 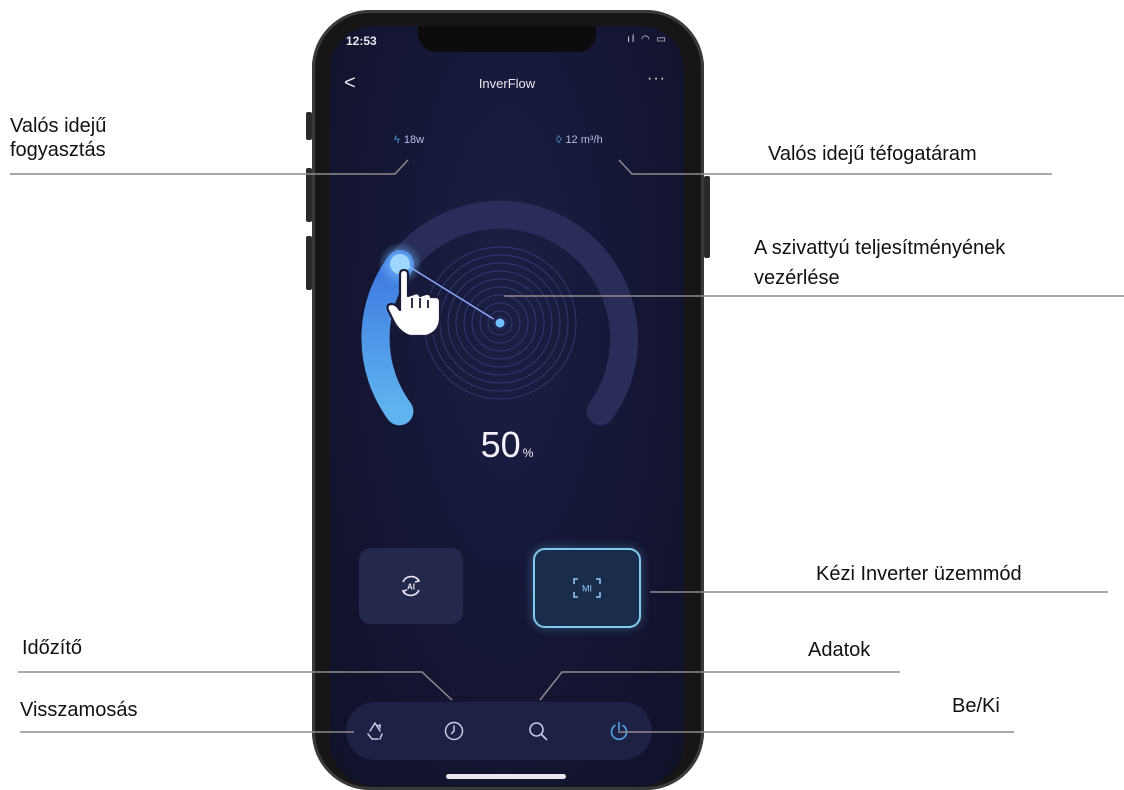 What do you see at coordinates (58, 138) in the screenshot?
I see `annotation-power: Valós idejű fogyasztás` at bounding box center [58, 138].